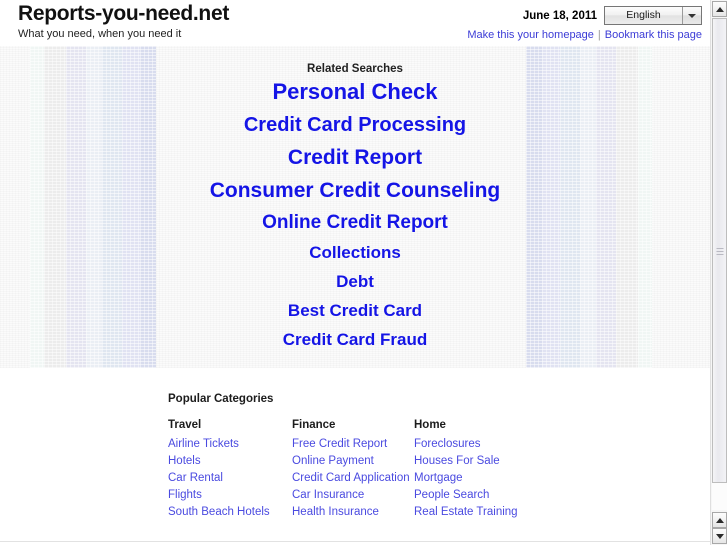  What do you see at coordinates (643, 15) in the screenshot?
I see `language-select-value: English` at bounding box center [643, 15].